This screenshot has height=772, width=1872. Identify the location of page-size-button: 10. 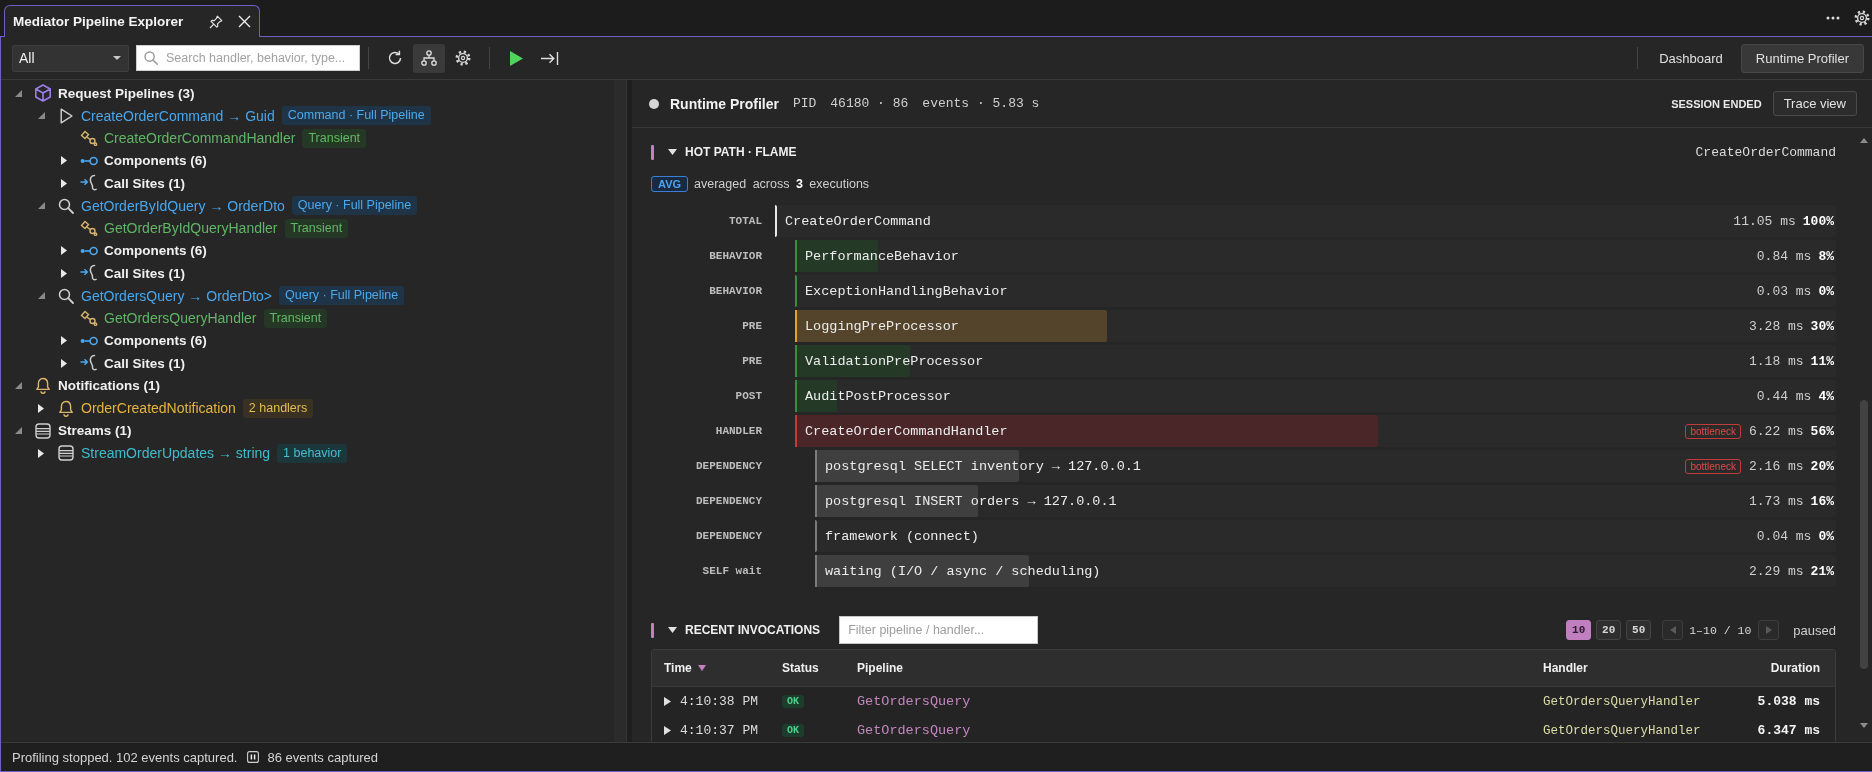
(1579, 630).